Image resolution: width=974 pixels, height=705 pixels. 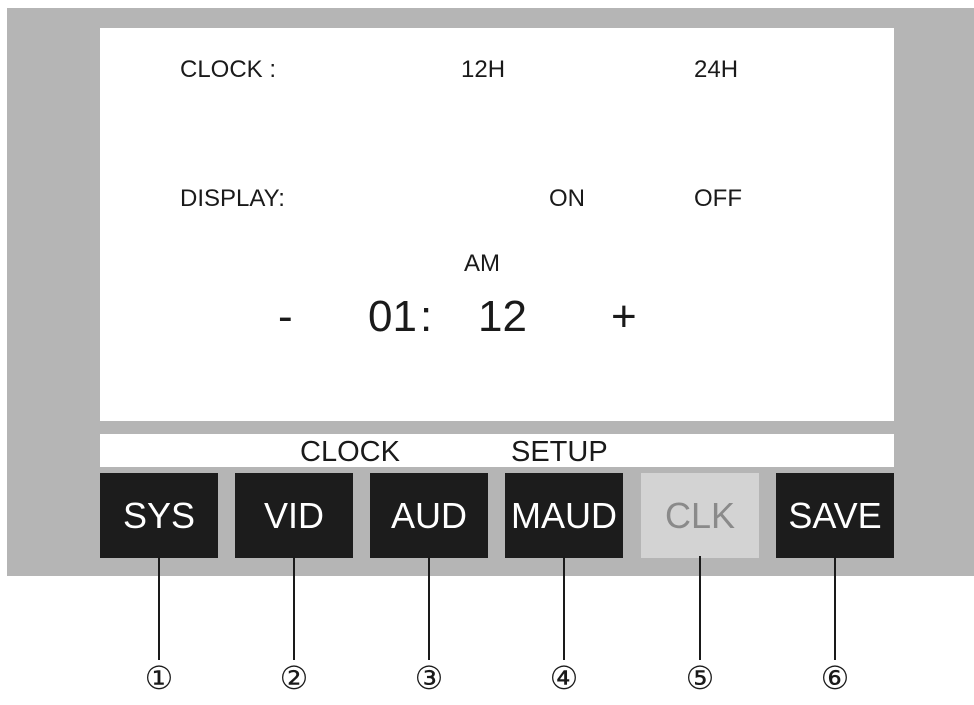 I want to click on clock-format-label: CLOCK :, so click(x=228, y=69).